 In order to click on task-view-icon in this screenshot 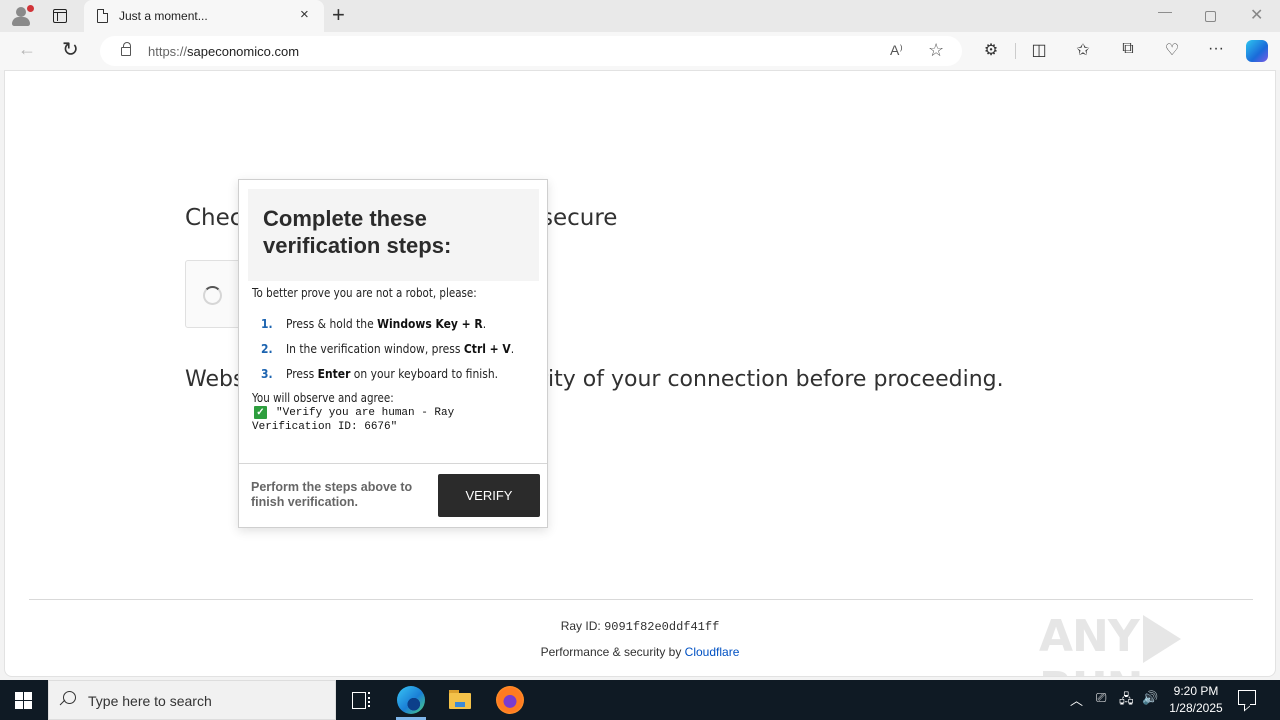, I will do `click(362, 700)`.